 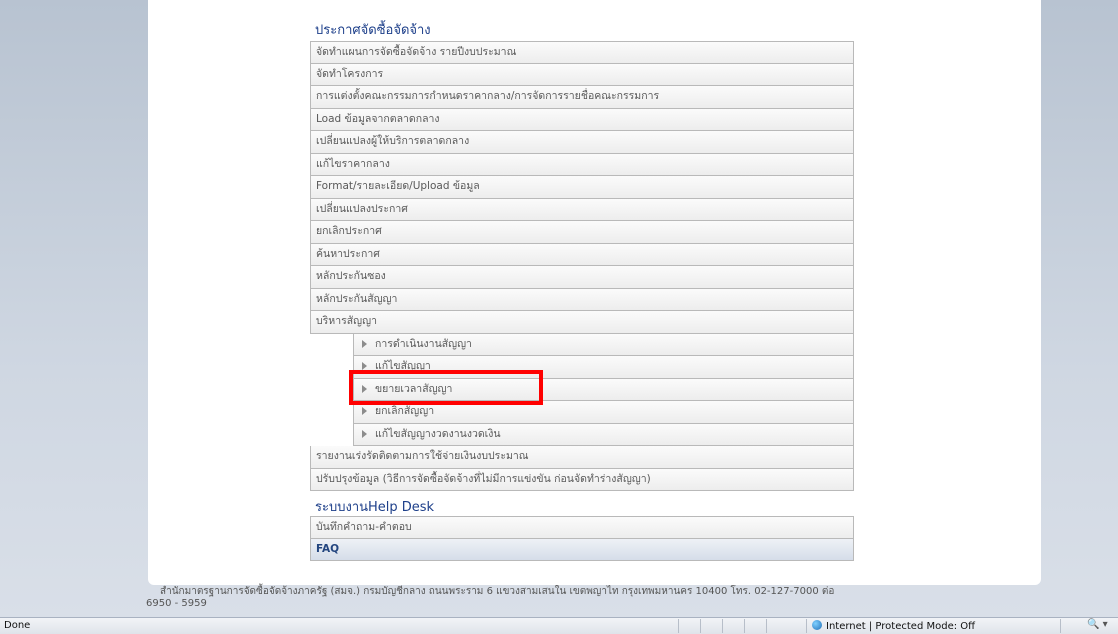 What do you see at coordinates (423, 343) in the screenshot?
I see `submenu-label: การดำเนินงานสัญญา` at bounding box center [423, 343].